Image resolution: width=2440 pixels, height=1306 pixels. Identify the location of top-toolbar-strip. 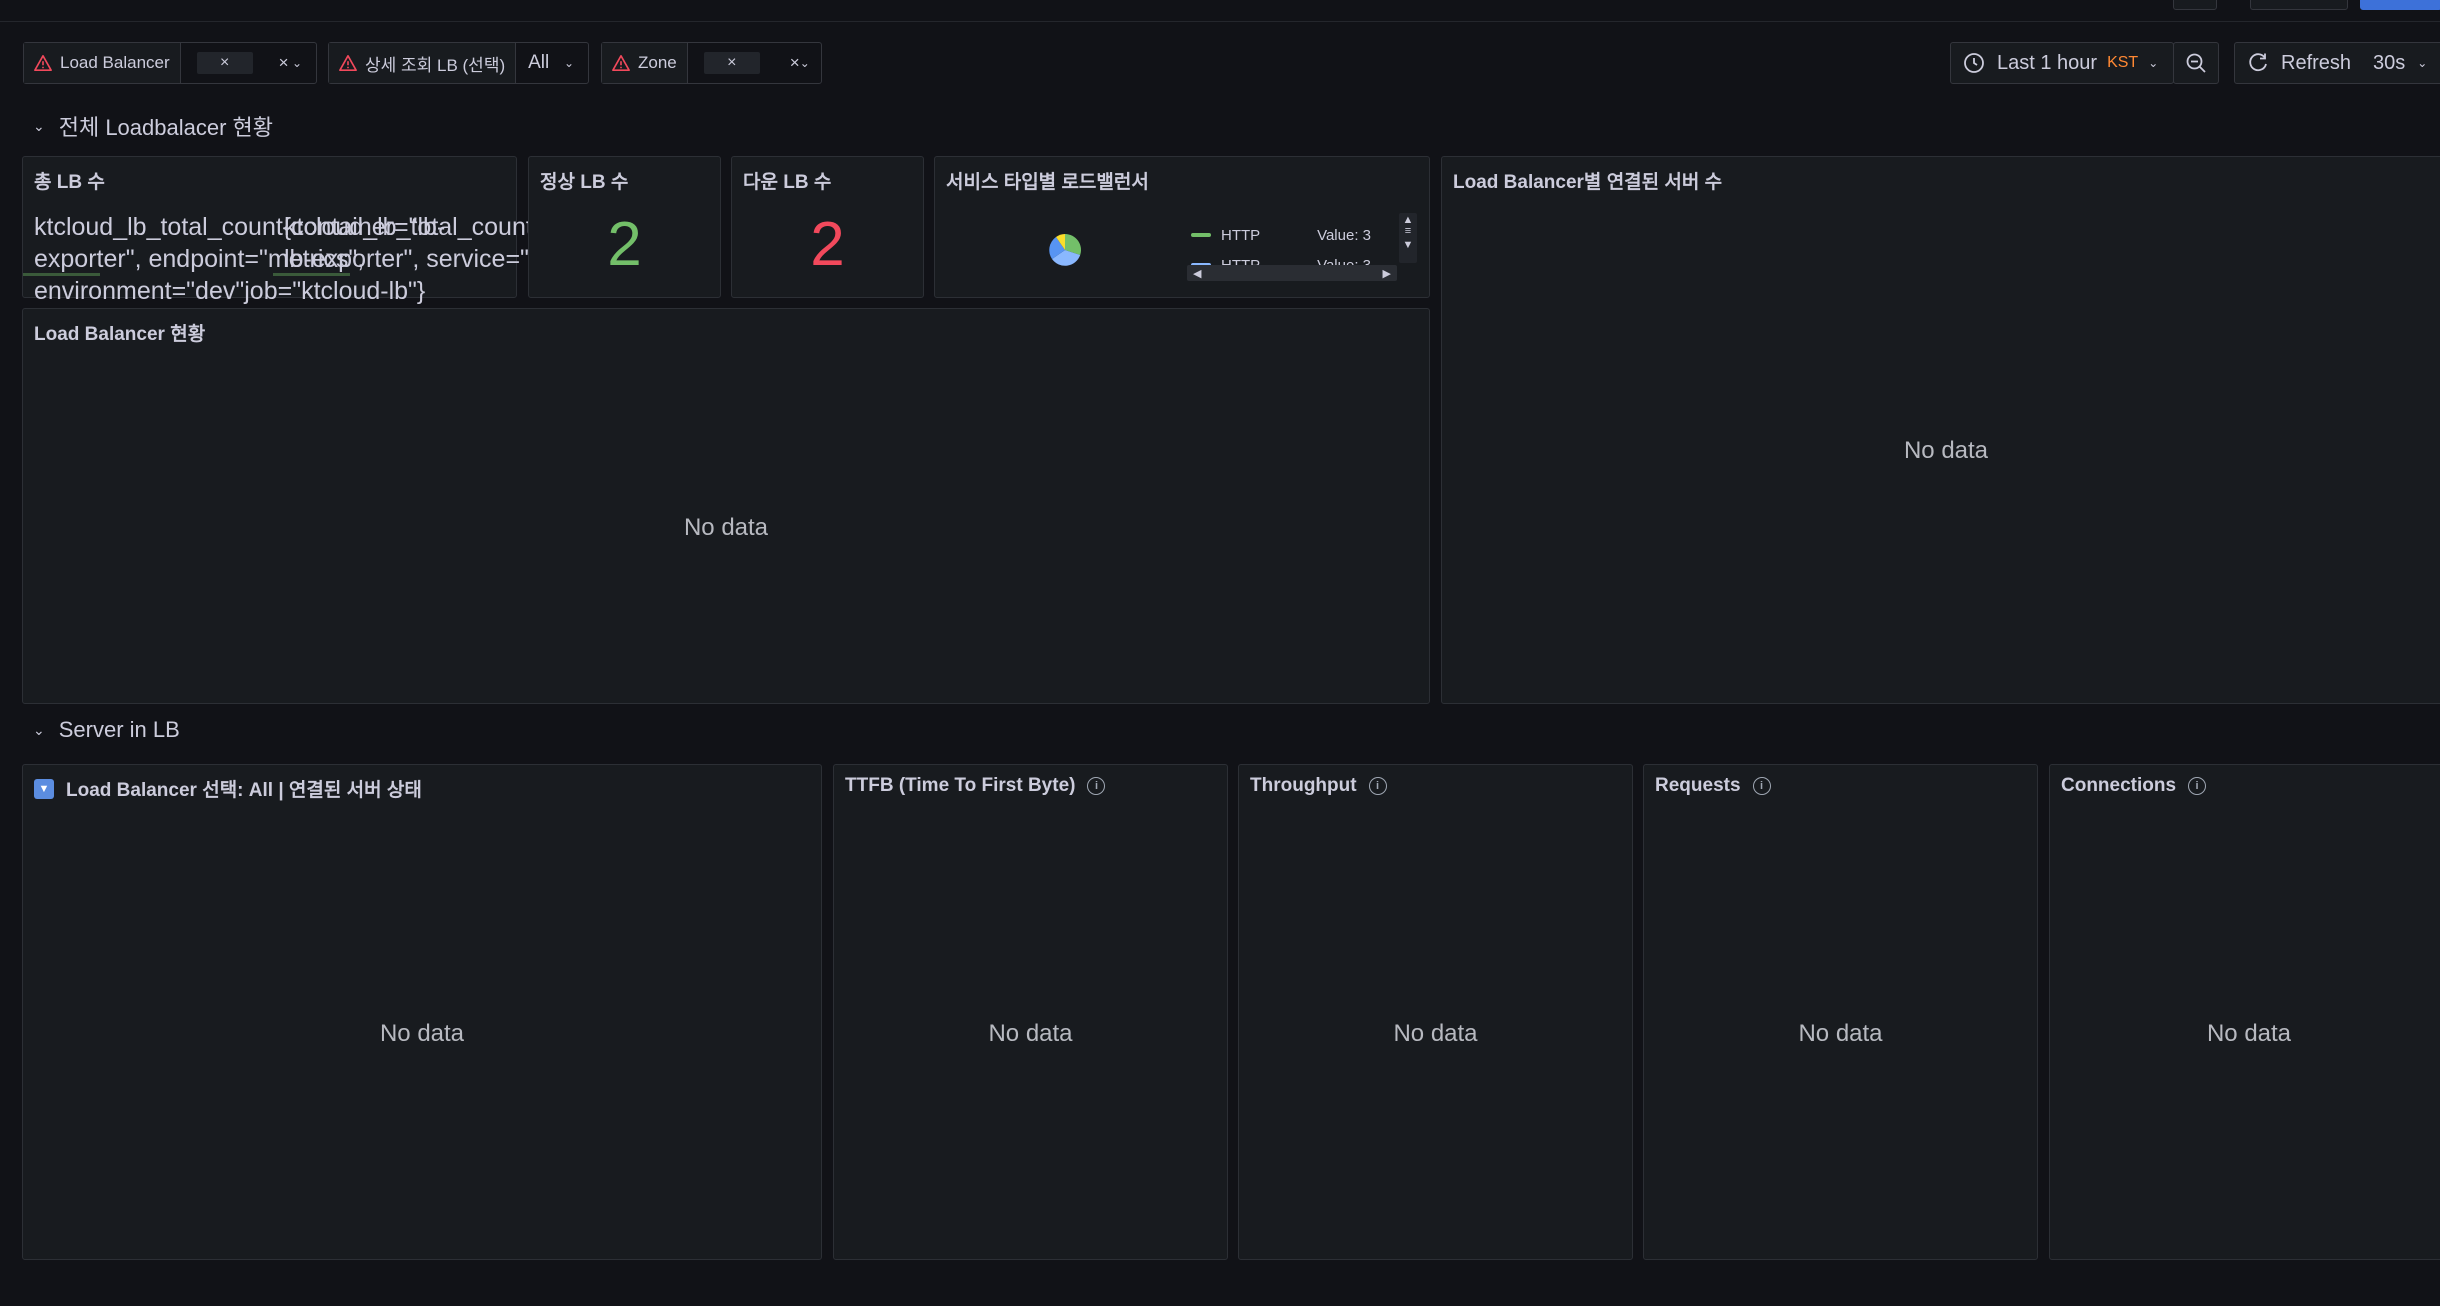
(1220, 11).